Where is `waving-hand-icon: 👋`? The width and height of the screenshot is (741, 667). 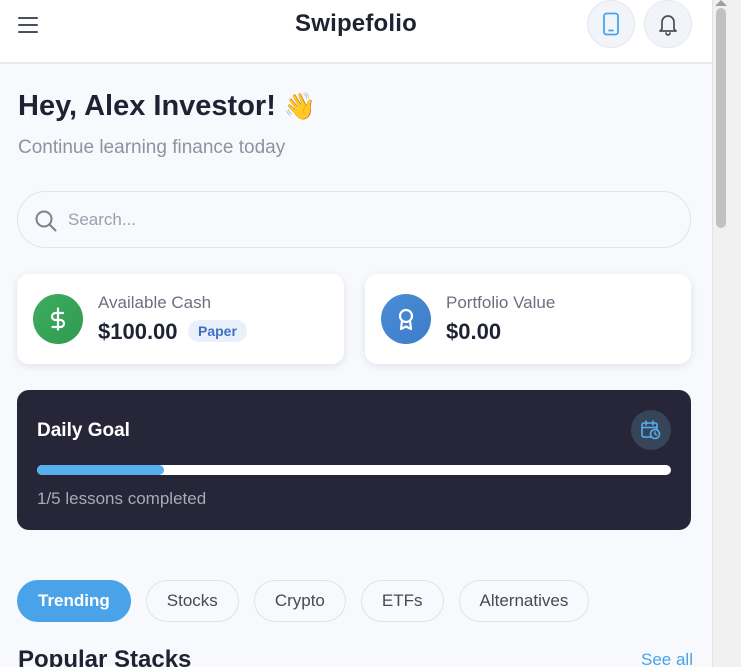
waving-hand-icon: 👋 is located at coordinates (300, 106).